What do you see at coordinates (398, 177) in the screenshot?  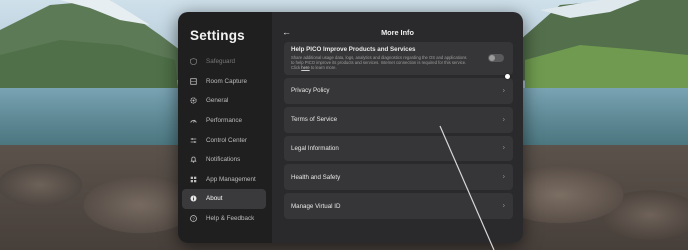 I see `list-item-health-and-safety: Health and Safety ›` at bounding box center [398, 177].